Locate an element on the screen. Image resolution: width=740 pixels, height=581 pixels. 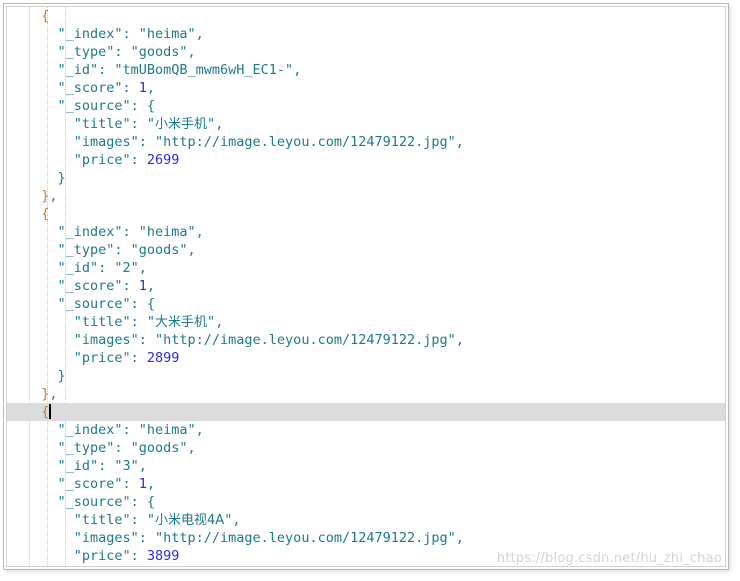
code-line: "_id": "3", is located at coordinates (366, 466).